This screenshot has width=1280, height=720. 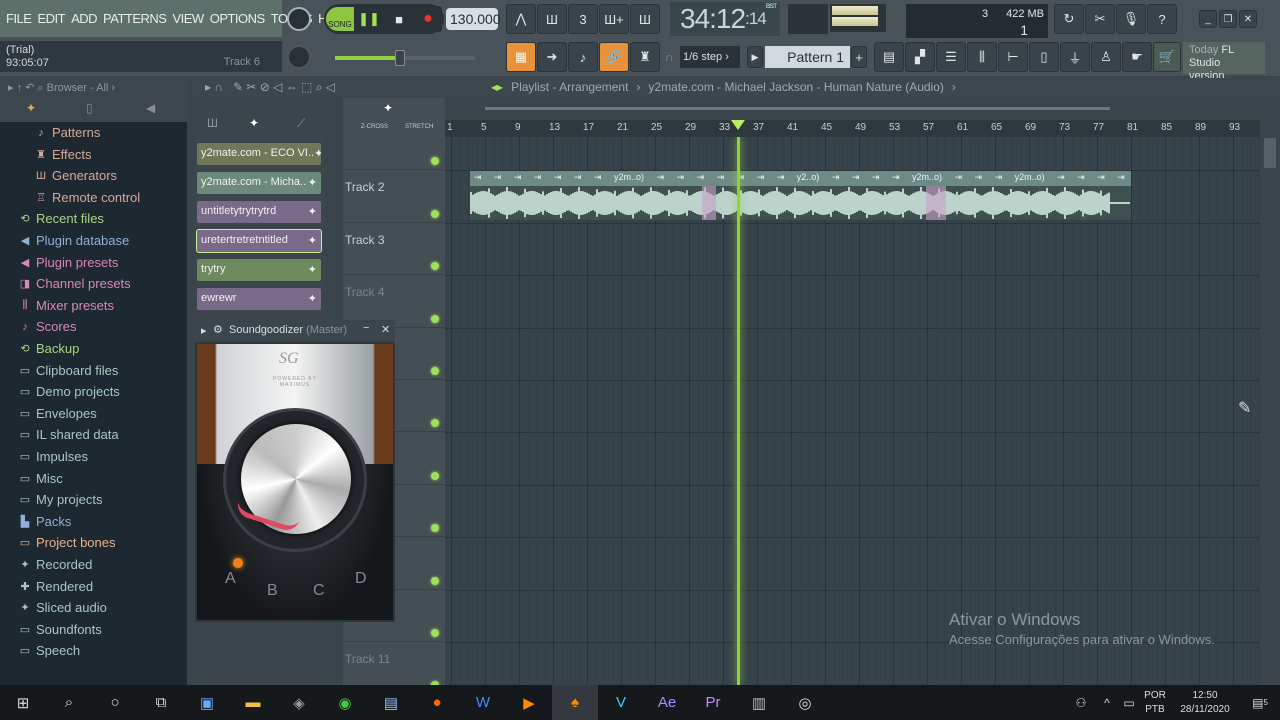 What do you see at coordinates (725, 19) in the screenshot?
I see `song-position-display: 34:12:14 B:S:T` at bounding box center [725, 19].